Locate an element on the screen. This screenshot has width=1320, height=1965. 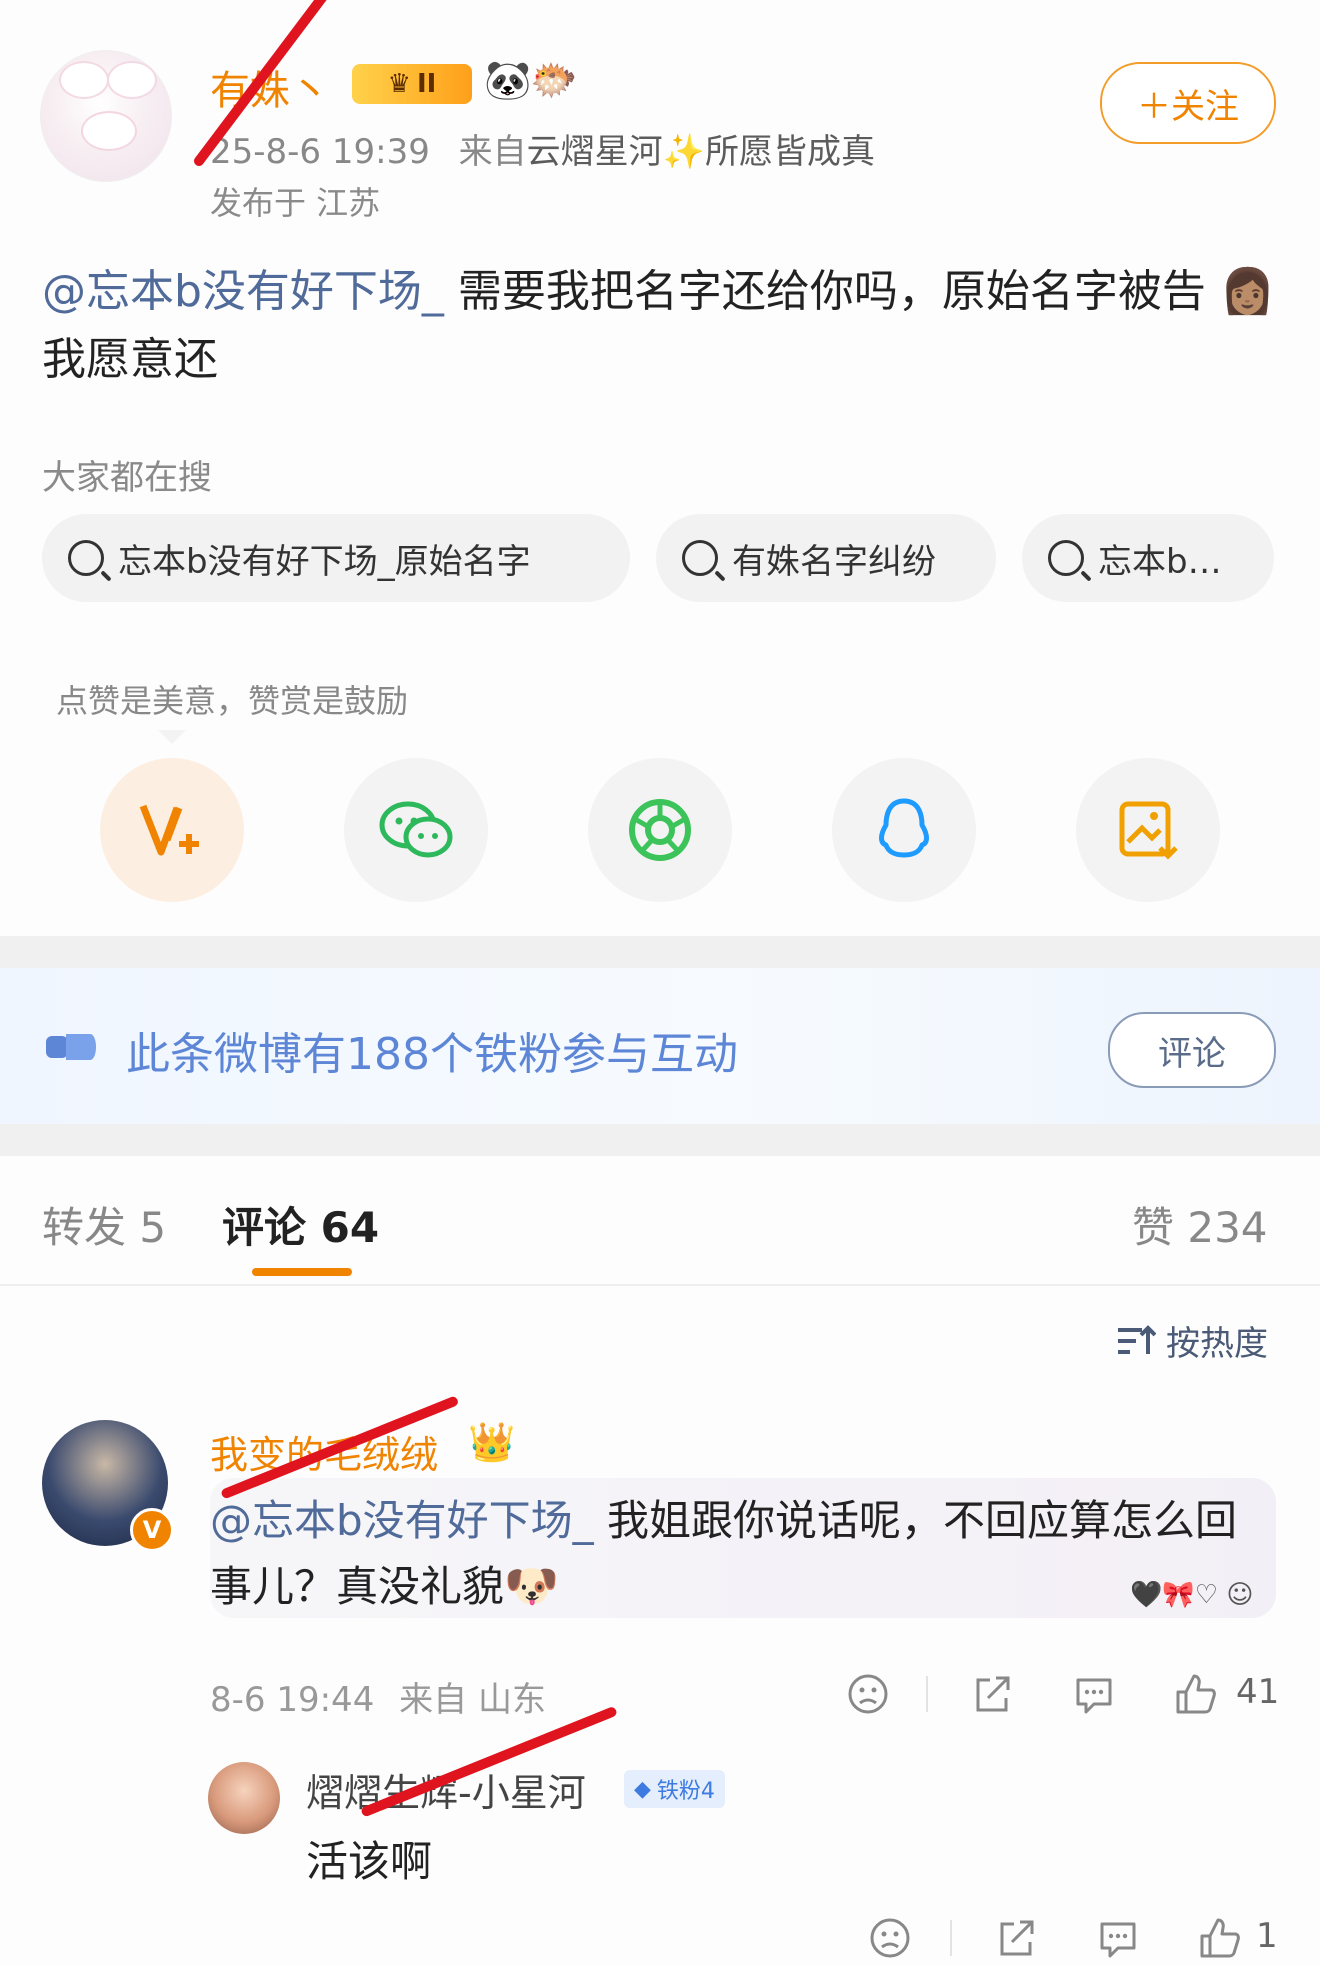
comment-mention: @忘本b没有好下场_ is located at coordinates (402, 1520).